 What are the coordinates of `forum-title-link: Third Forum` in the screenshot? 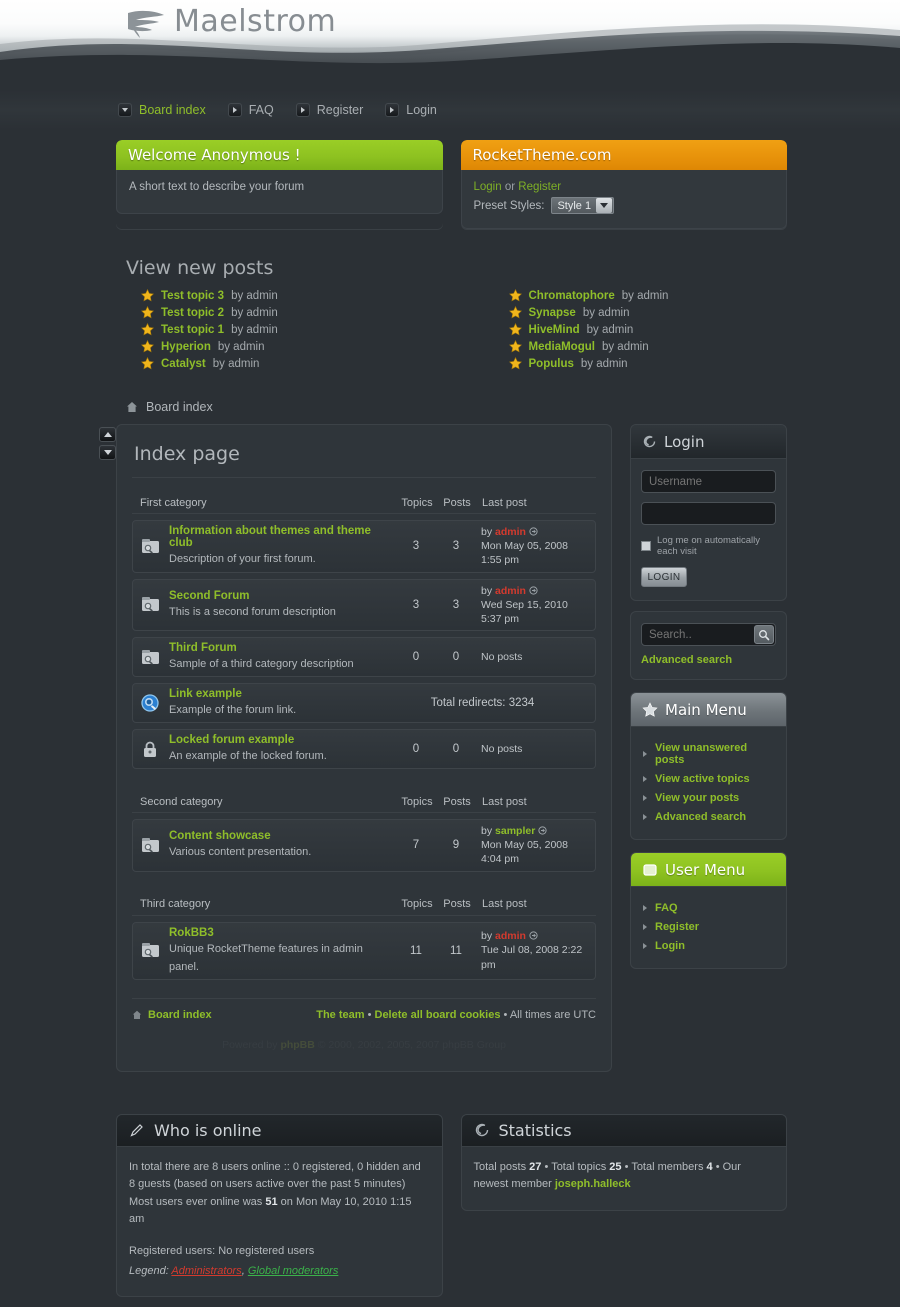 It's located at (282, 648).